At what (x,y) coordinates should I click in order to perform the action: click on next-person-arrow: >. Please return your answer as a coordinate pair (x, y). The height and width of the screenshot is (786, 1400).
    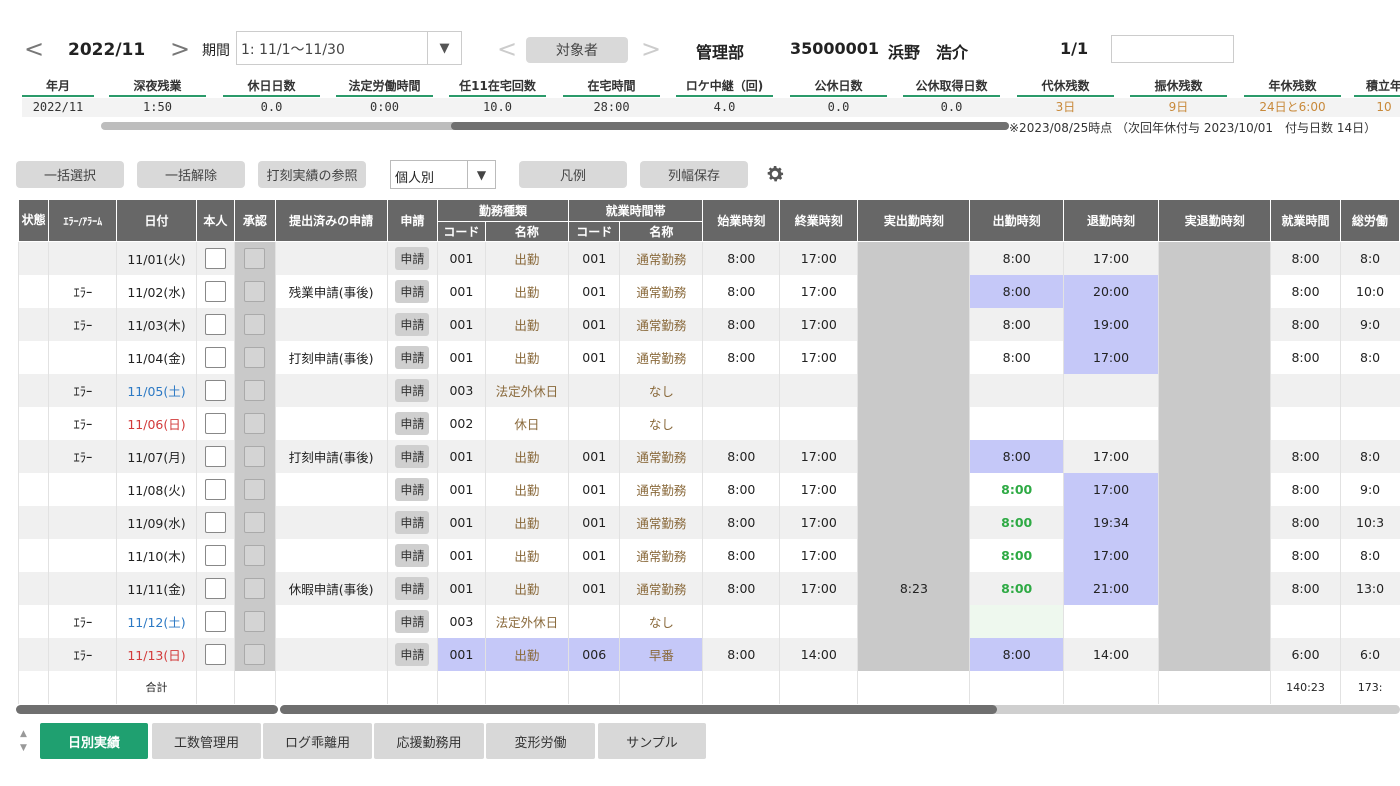
    Looking at the image, I should click on (651, 49).